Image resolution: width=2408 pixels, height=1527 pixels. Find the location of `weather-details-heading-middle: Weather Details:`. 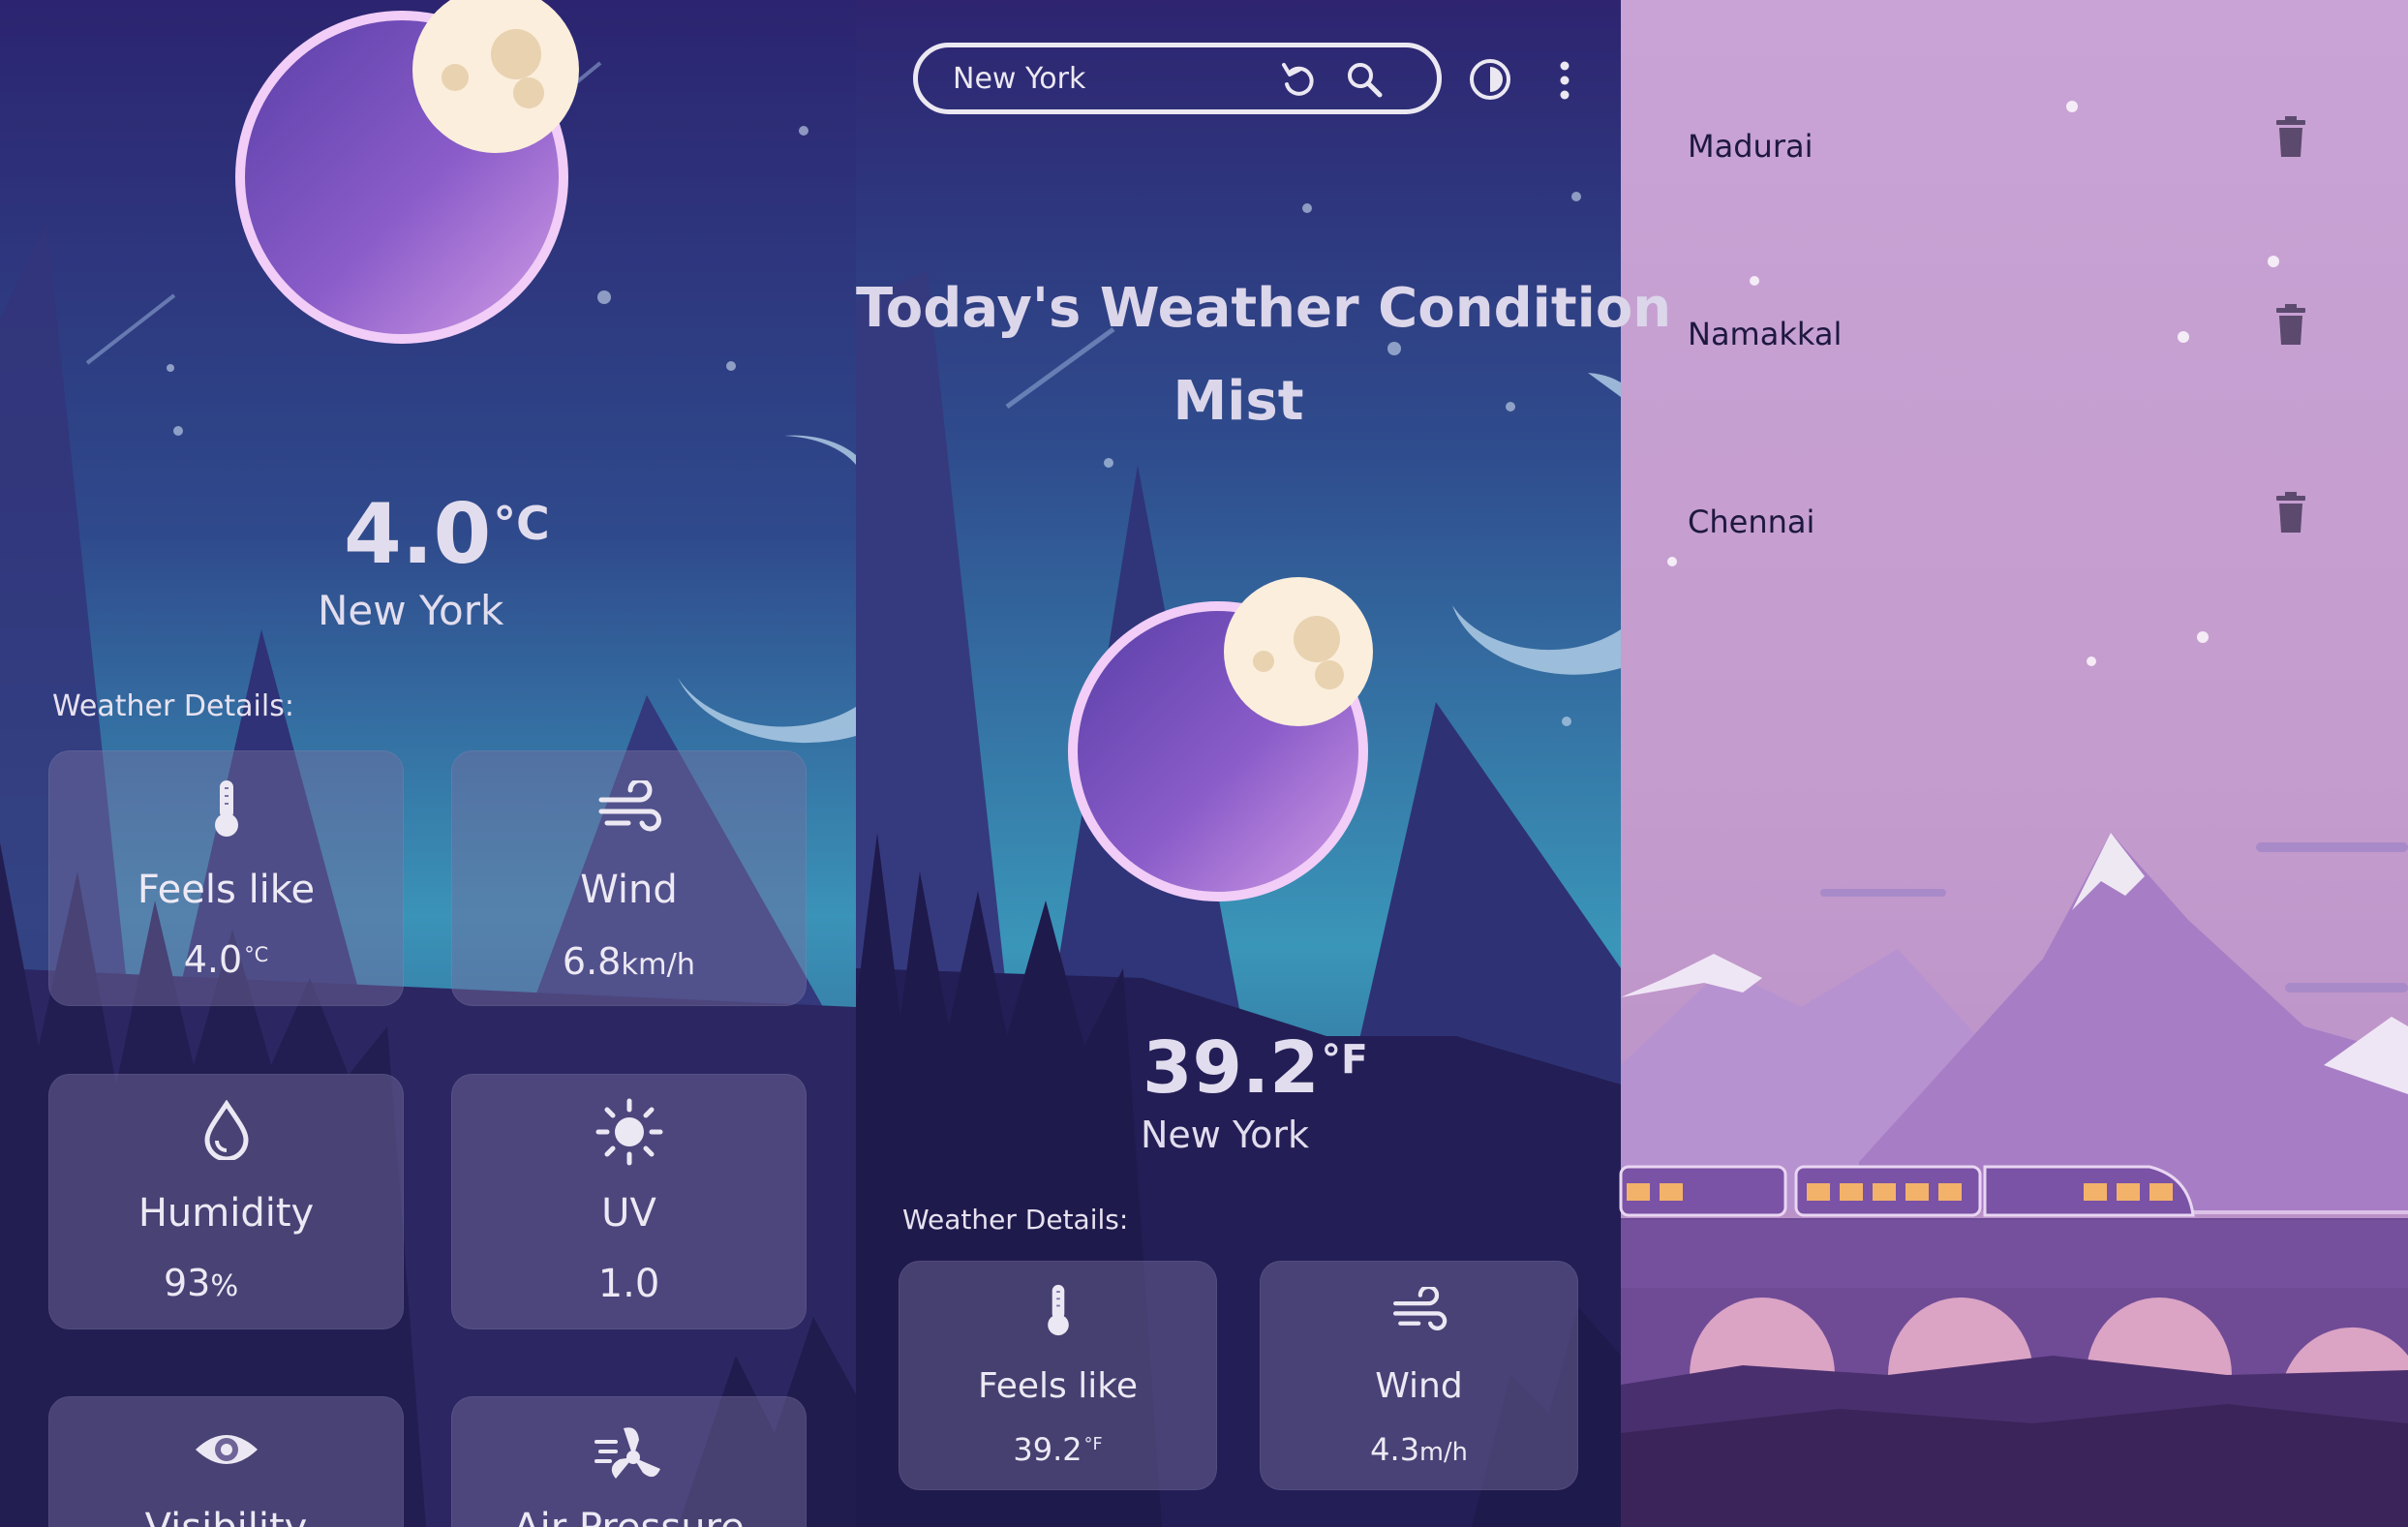

weather-details-heading-middle: Weather Details: is located at coordinates (1015, 1220).